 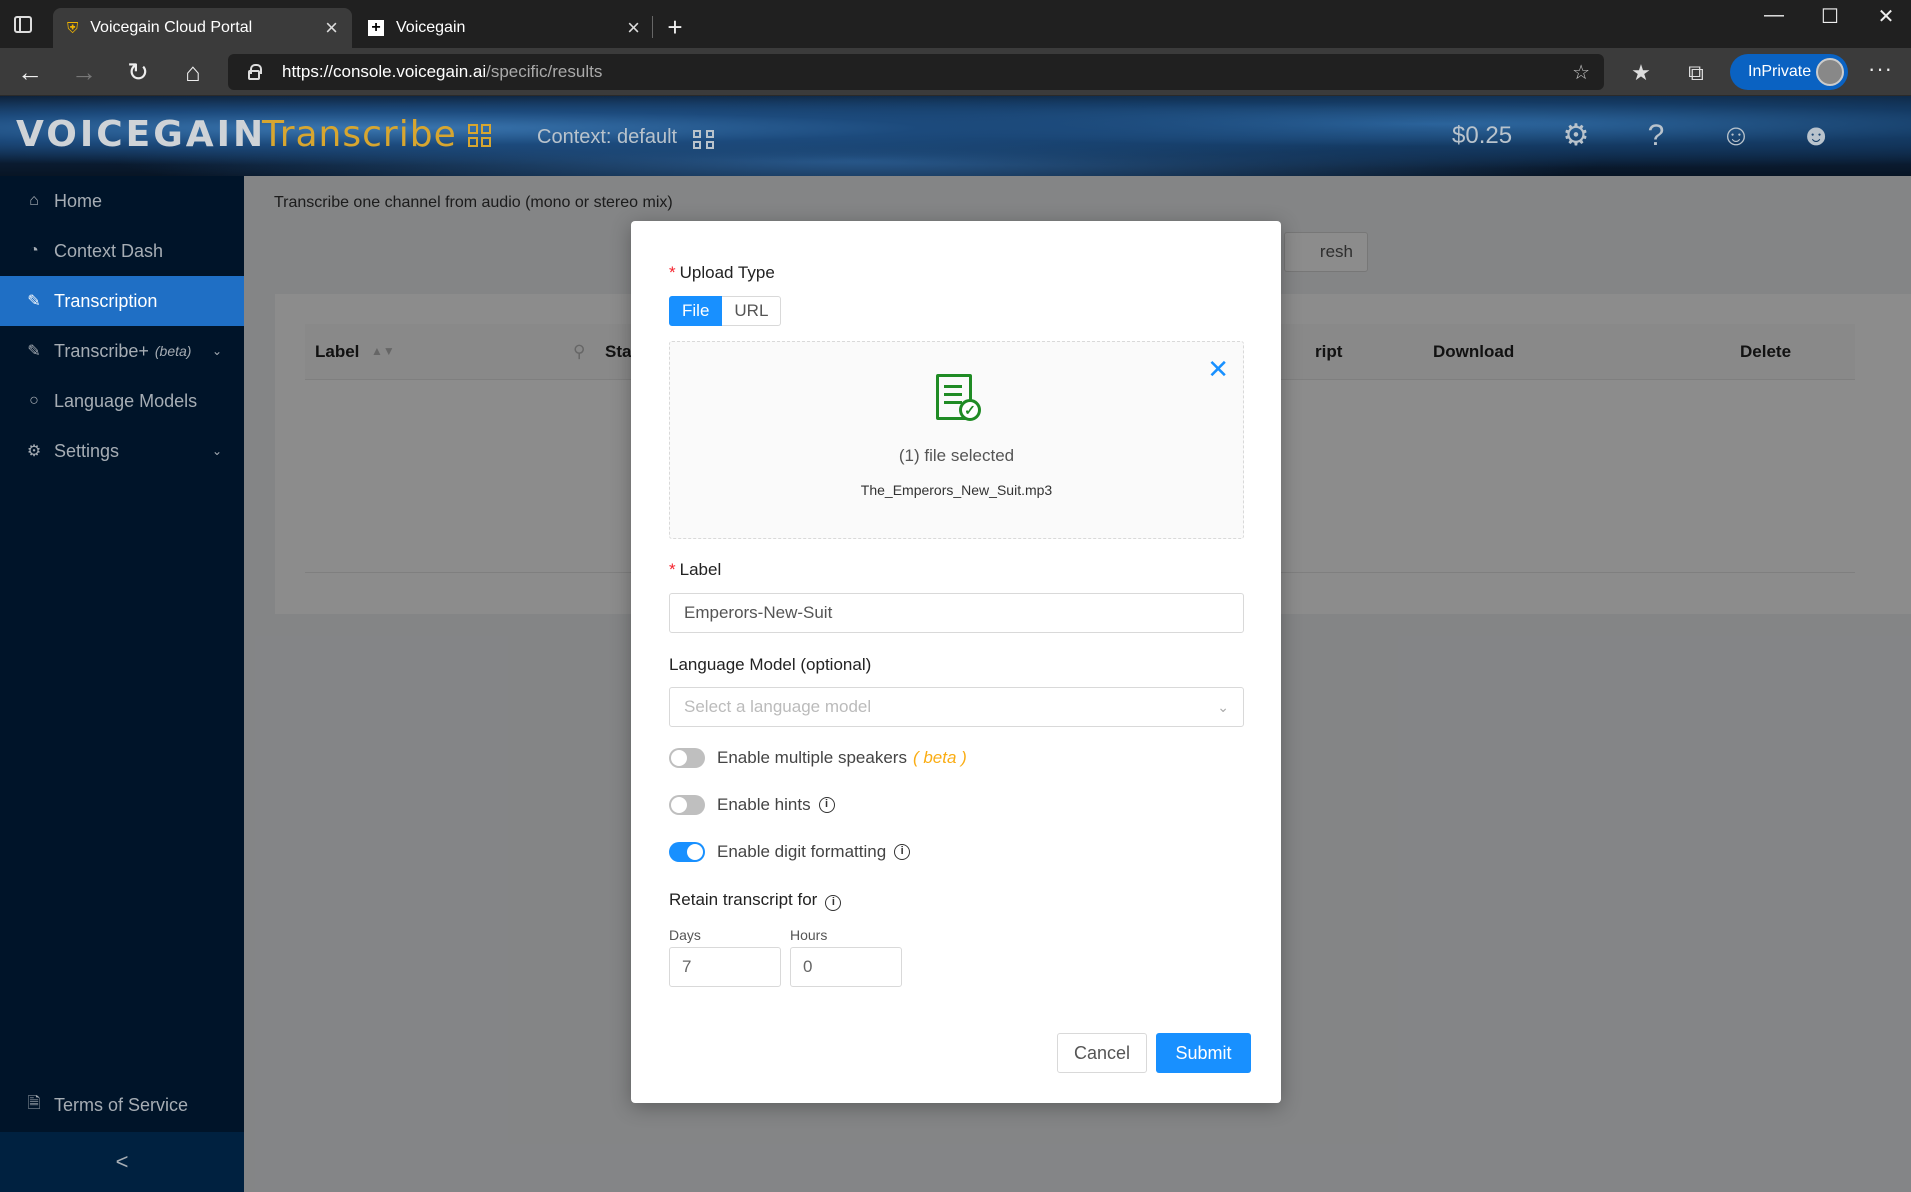 I want to click on context-grid-icon, so click(x=704, y=139).